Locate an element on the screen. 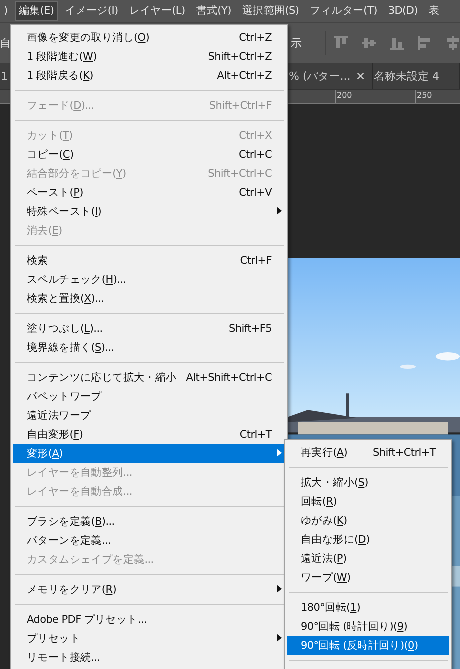 Image resolution: width=460 pixels, height=669 pixels. menu-item: 特殊ペースト(I) is located at coordinates (149, 211).